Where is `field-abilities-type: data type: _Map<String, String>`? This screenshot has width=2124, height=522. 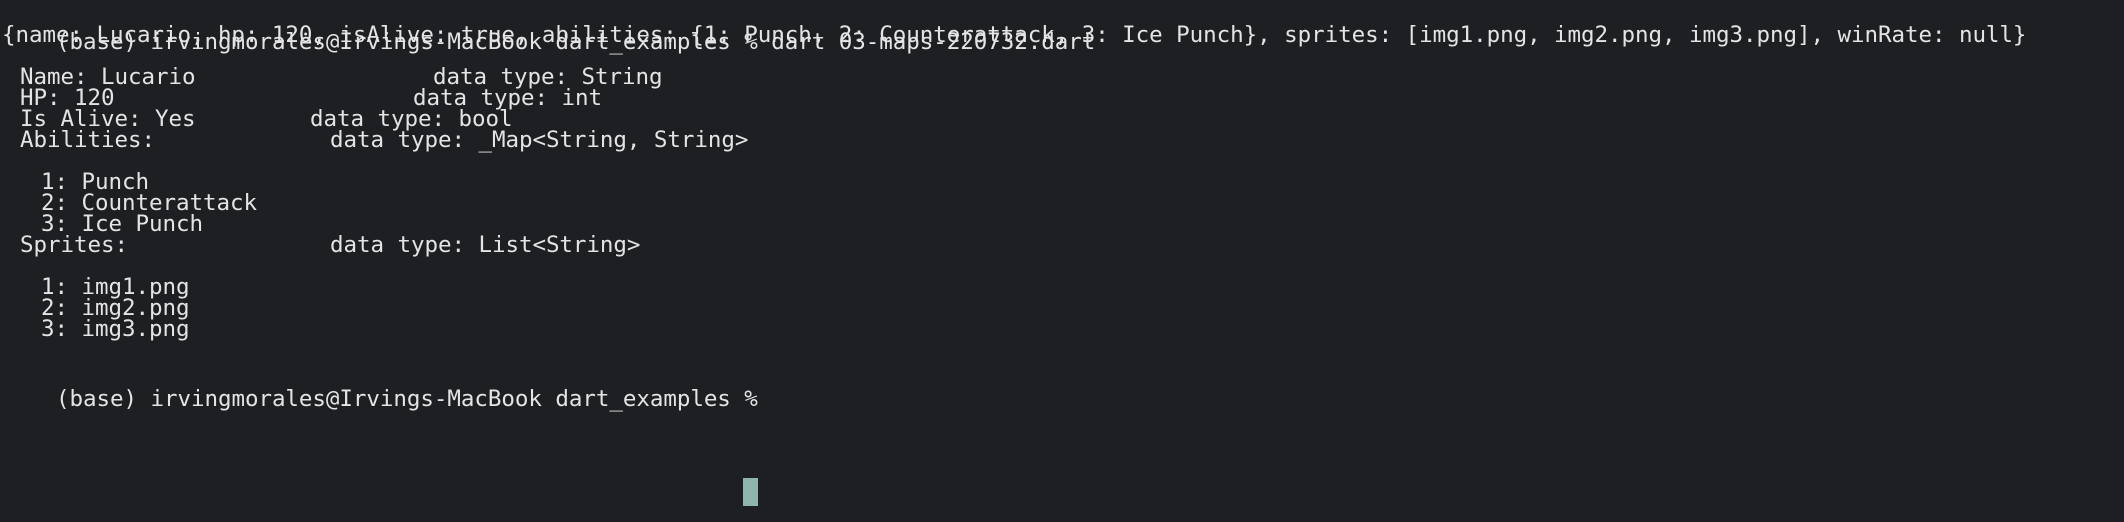
field-abilities-type: data type: _Map<String, String> is located at coordinates (539, 140).